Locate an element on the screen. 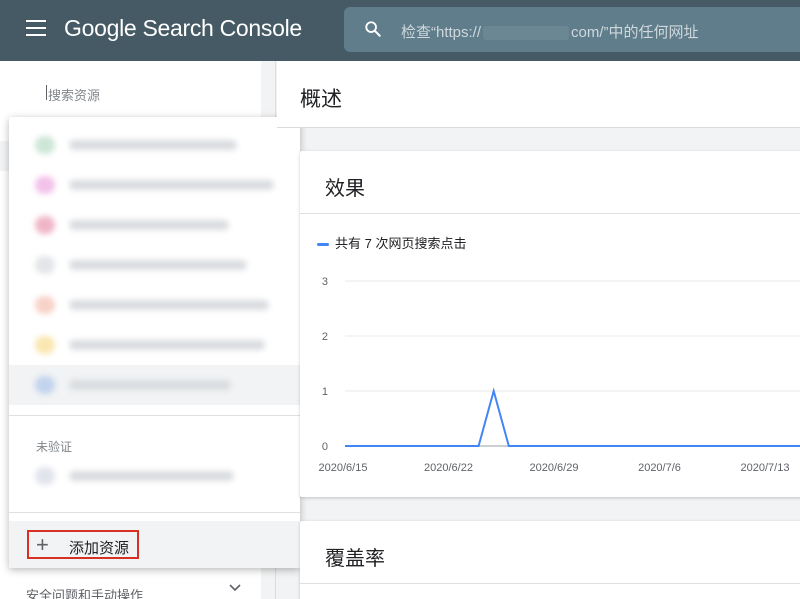  page-title: 概述 is located at coordinates (321, 99).